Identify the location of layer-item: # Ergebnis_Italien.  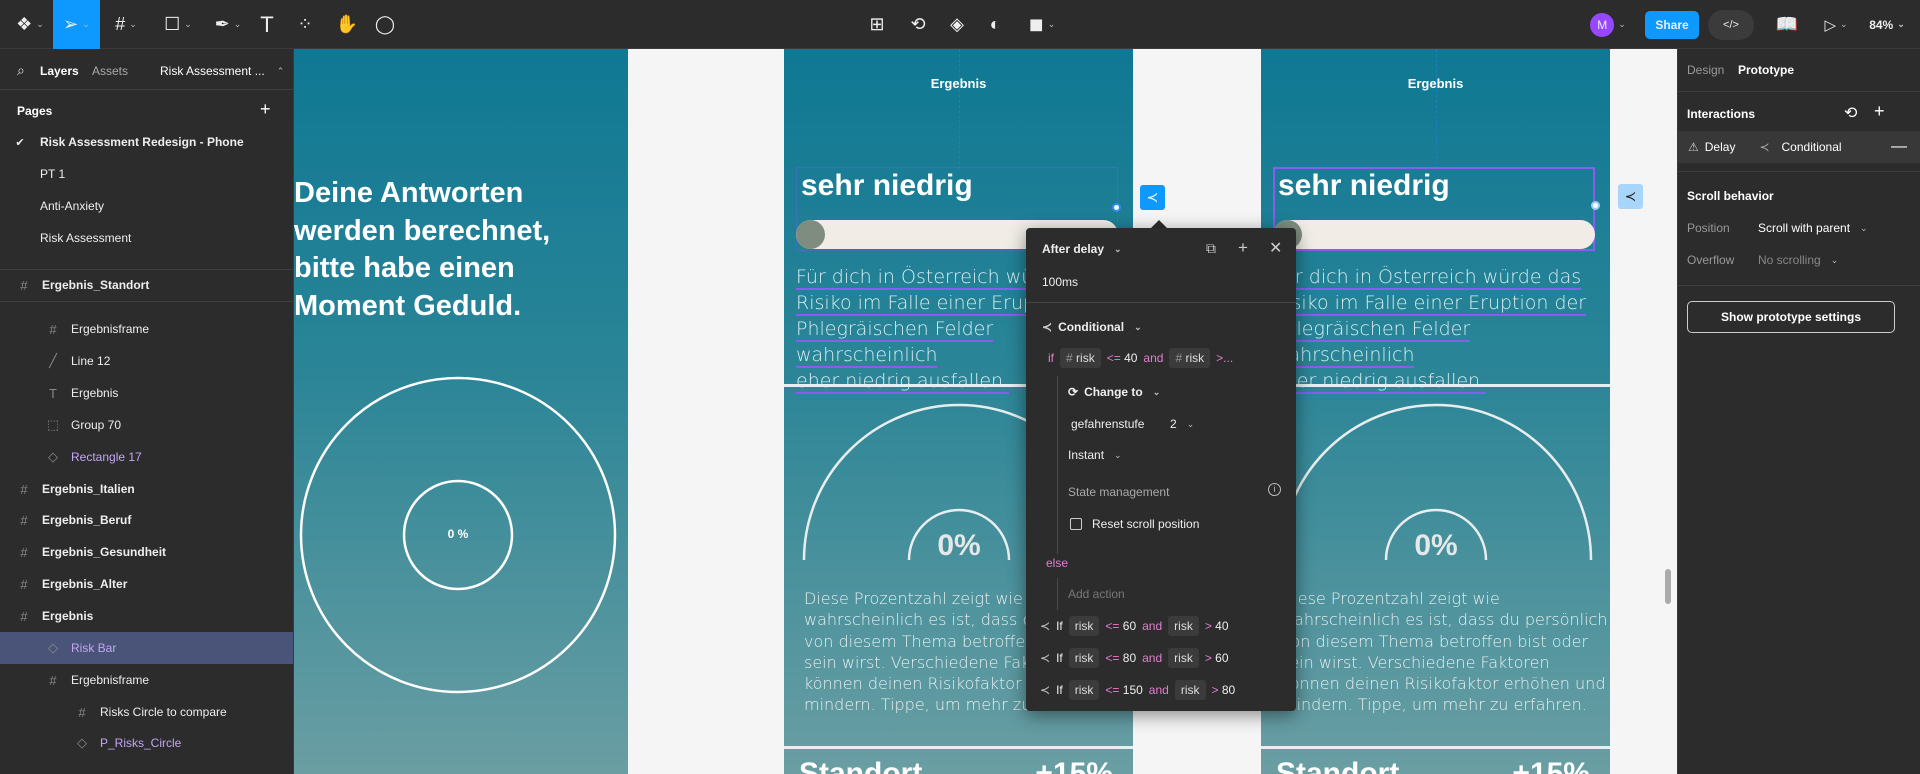
(146, 489).